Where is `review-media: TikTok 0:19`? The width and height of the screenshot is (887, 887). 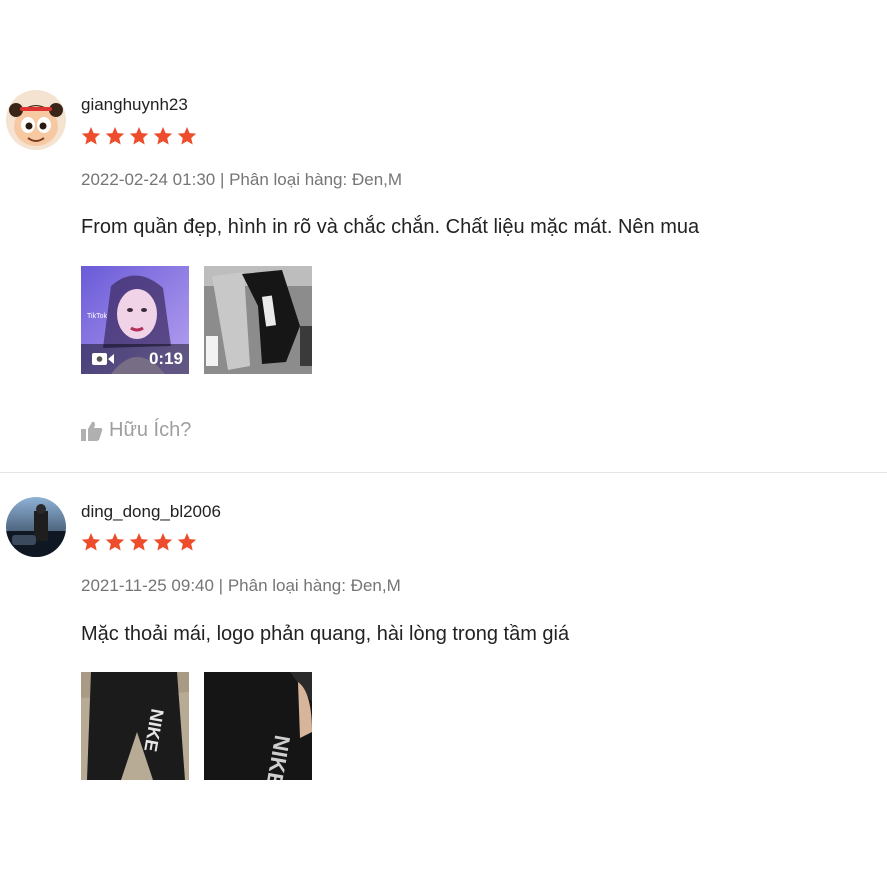
review-media: TikTok 0:19 is located at coordinates (196, 320).